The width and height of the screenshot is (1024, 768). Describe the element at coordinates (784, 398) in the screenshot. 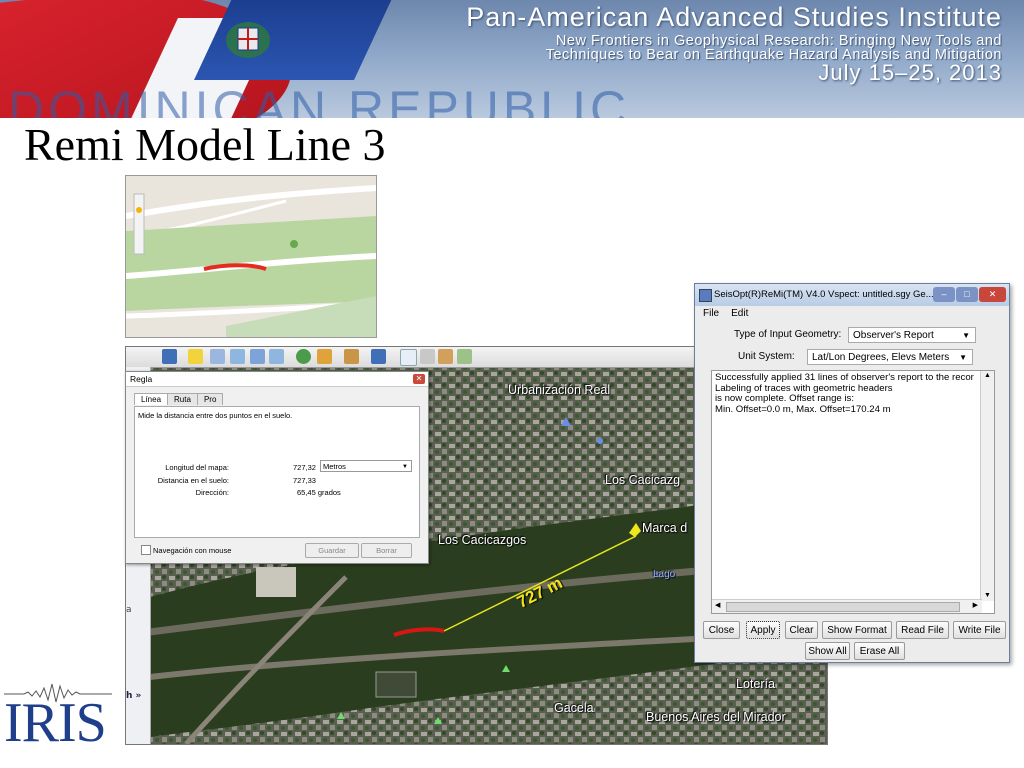

I see `log-line: is now complete. Offset range is:` at that location.